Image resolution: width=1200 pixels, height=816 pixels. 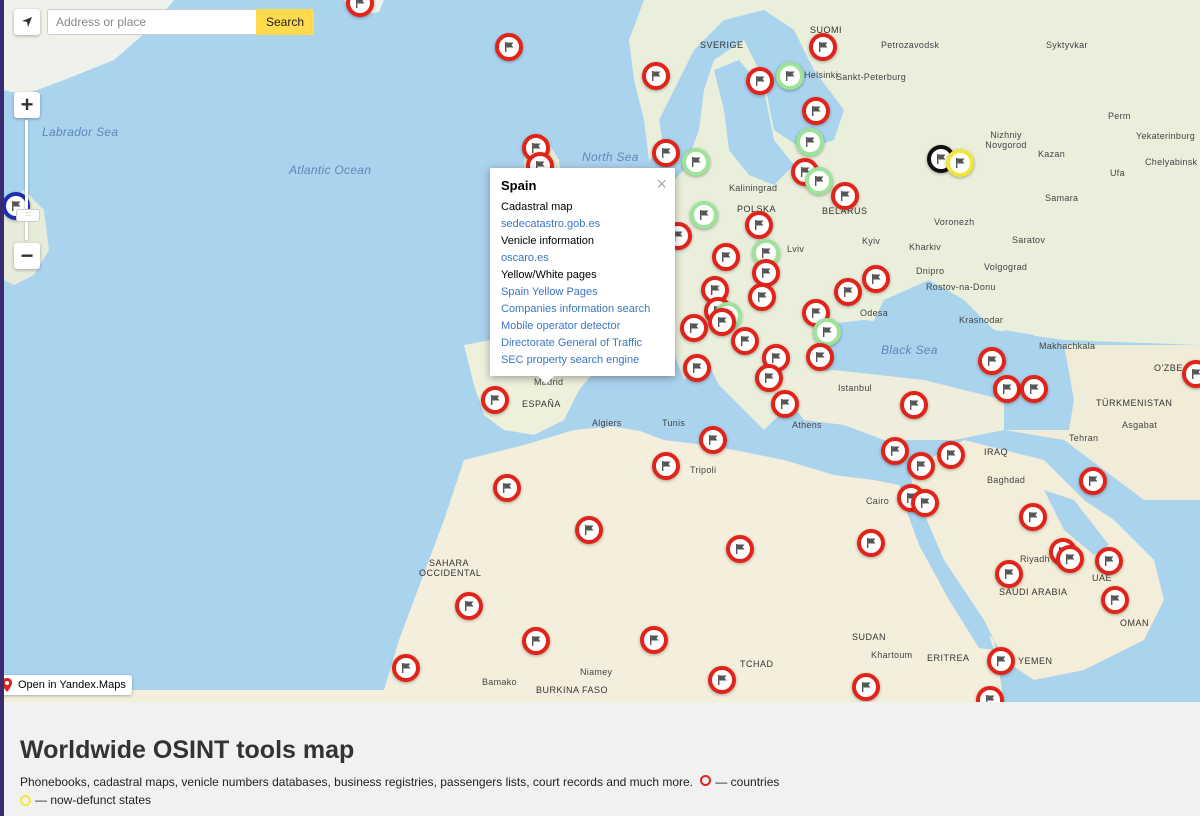 What do you see at coordinates (703, 470) in the screenshot?
I see `city-label: Tripoli` at bounding box center [703, 470].